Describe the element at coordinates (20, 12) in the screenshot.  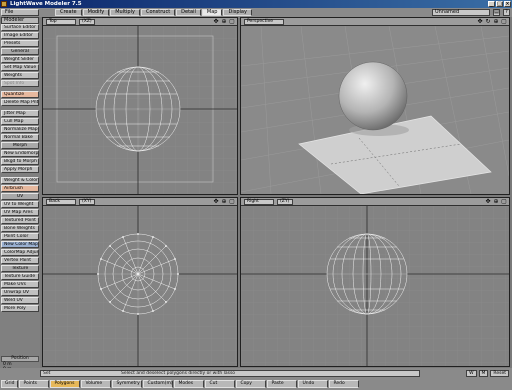
I see `file-menu-button: File` at that location.